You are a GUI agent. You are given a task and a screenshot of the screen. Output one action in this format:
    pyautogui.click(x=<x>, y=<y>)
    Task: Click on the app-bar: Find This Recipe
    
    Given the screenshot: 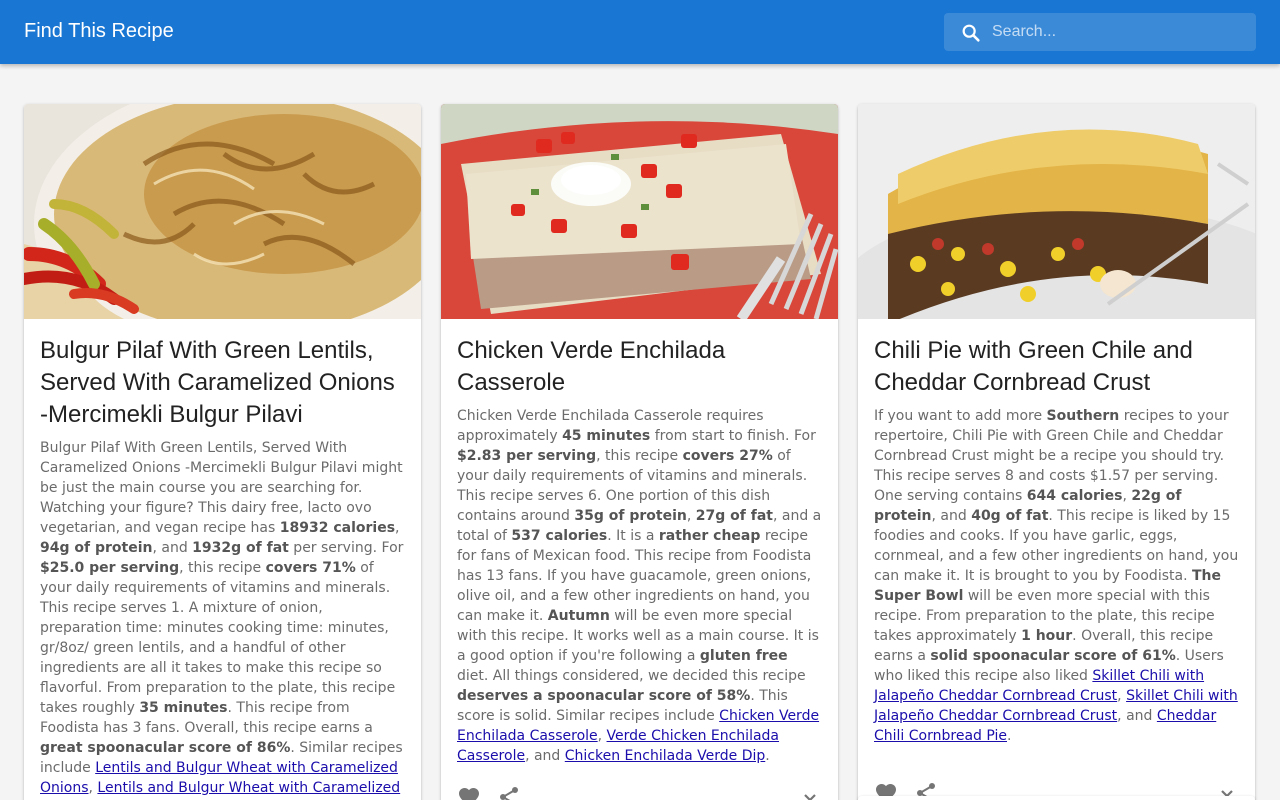 What is the action you would take?
    pyautogui.click(x=640, y=32)
    